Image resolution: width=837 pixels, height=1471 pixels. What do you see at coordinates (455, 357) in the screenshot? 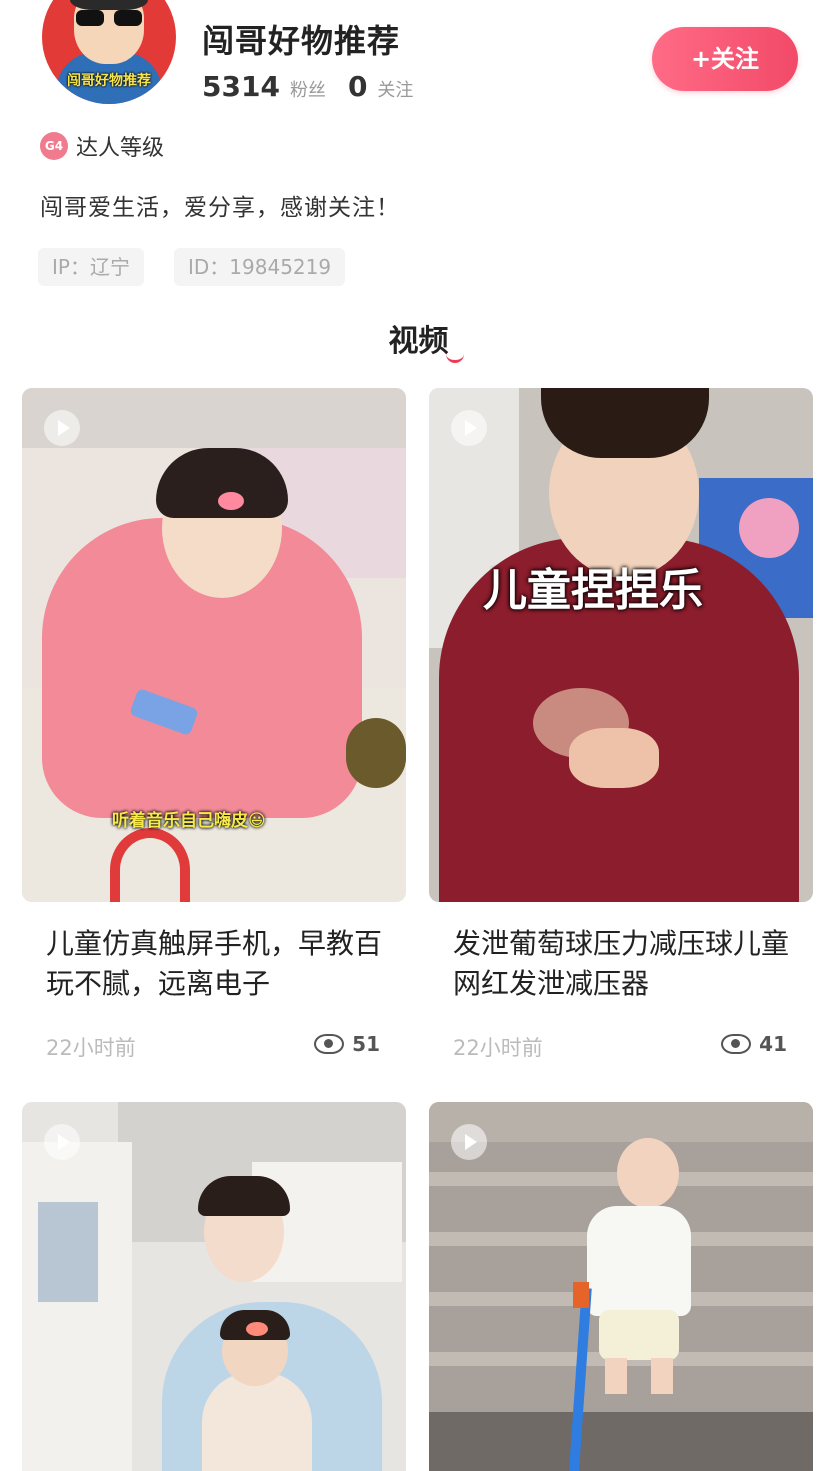
I see `active-tab-indicator` at bounding box center [455, 357].